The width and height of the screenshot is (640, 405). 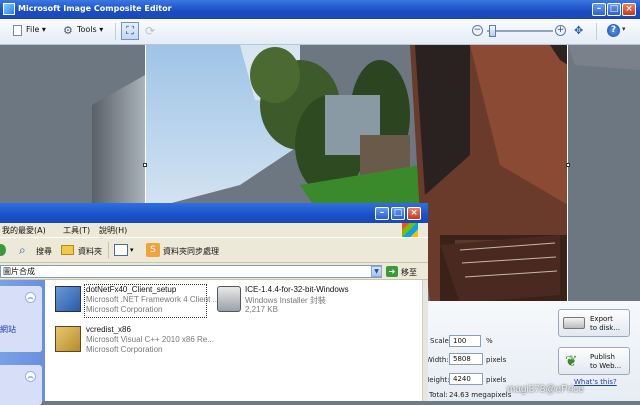 What do you see at coordinates (571, 361) in the screenshot?
I see `plant-icon: ❦` at bounding box center [571, 361].